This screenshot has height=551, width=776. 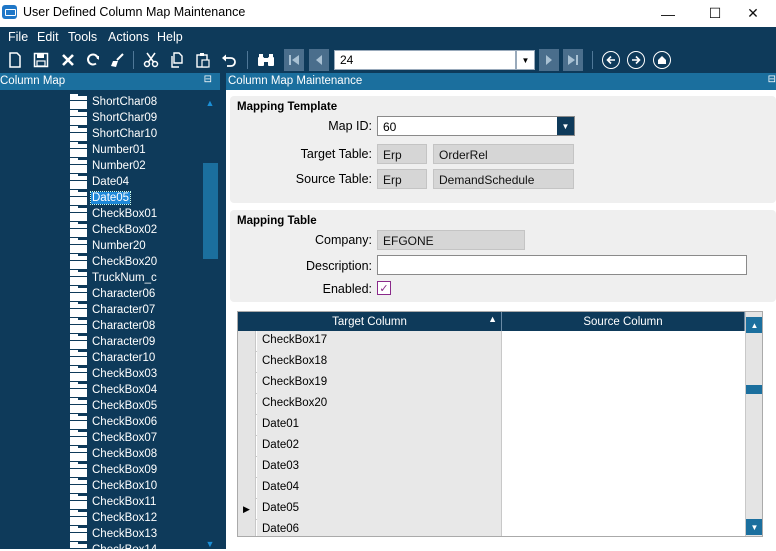 I want to click on grid-row: CheckBox20, so click(x=491, y=404).